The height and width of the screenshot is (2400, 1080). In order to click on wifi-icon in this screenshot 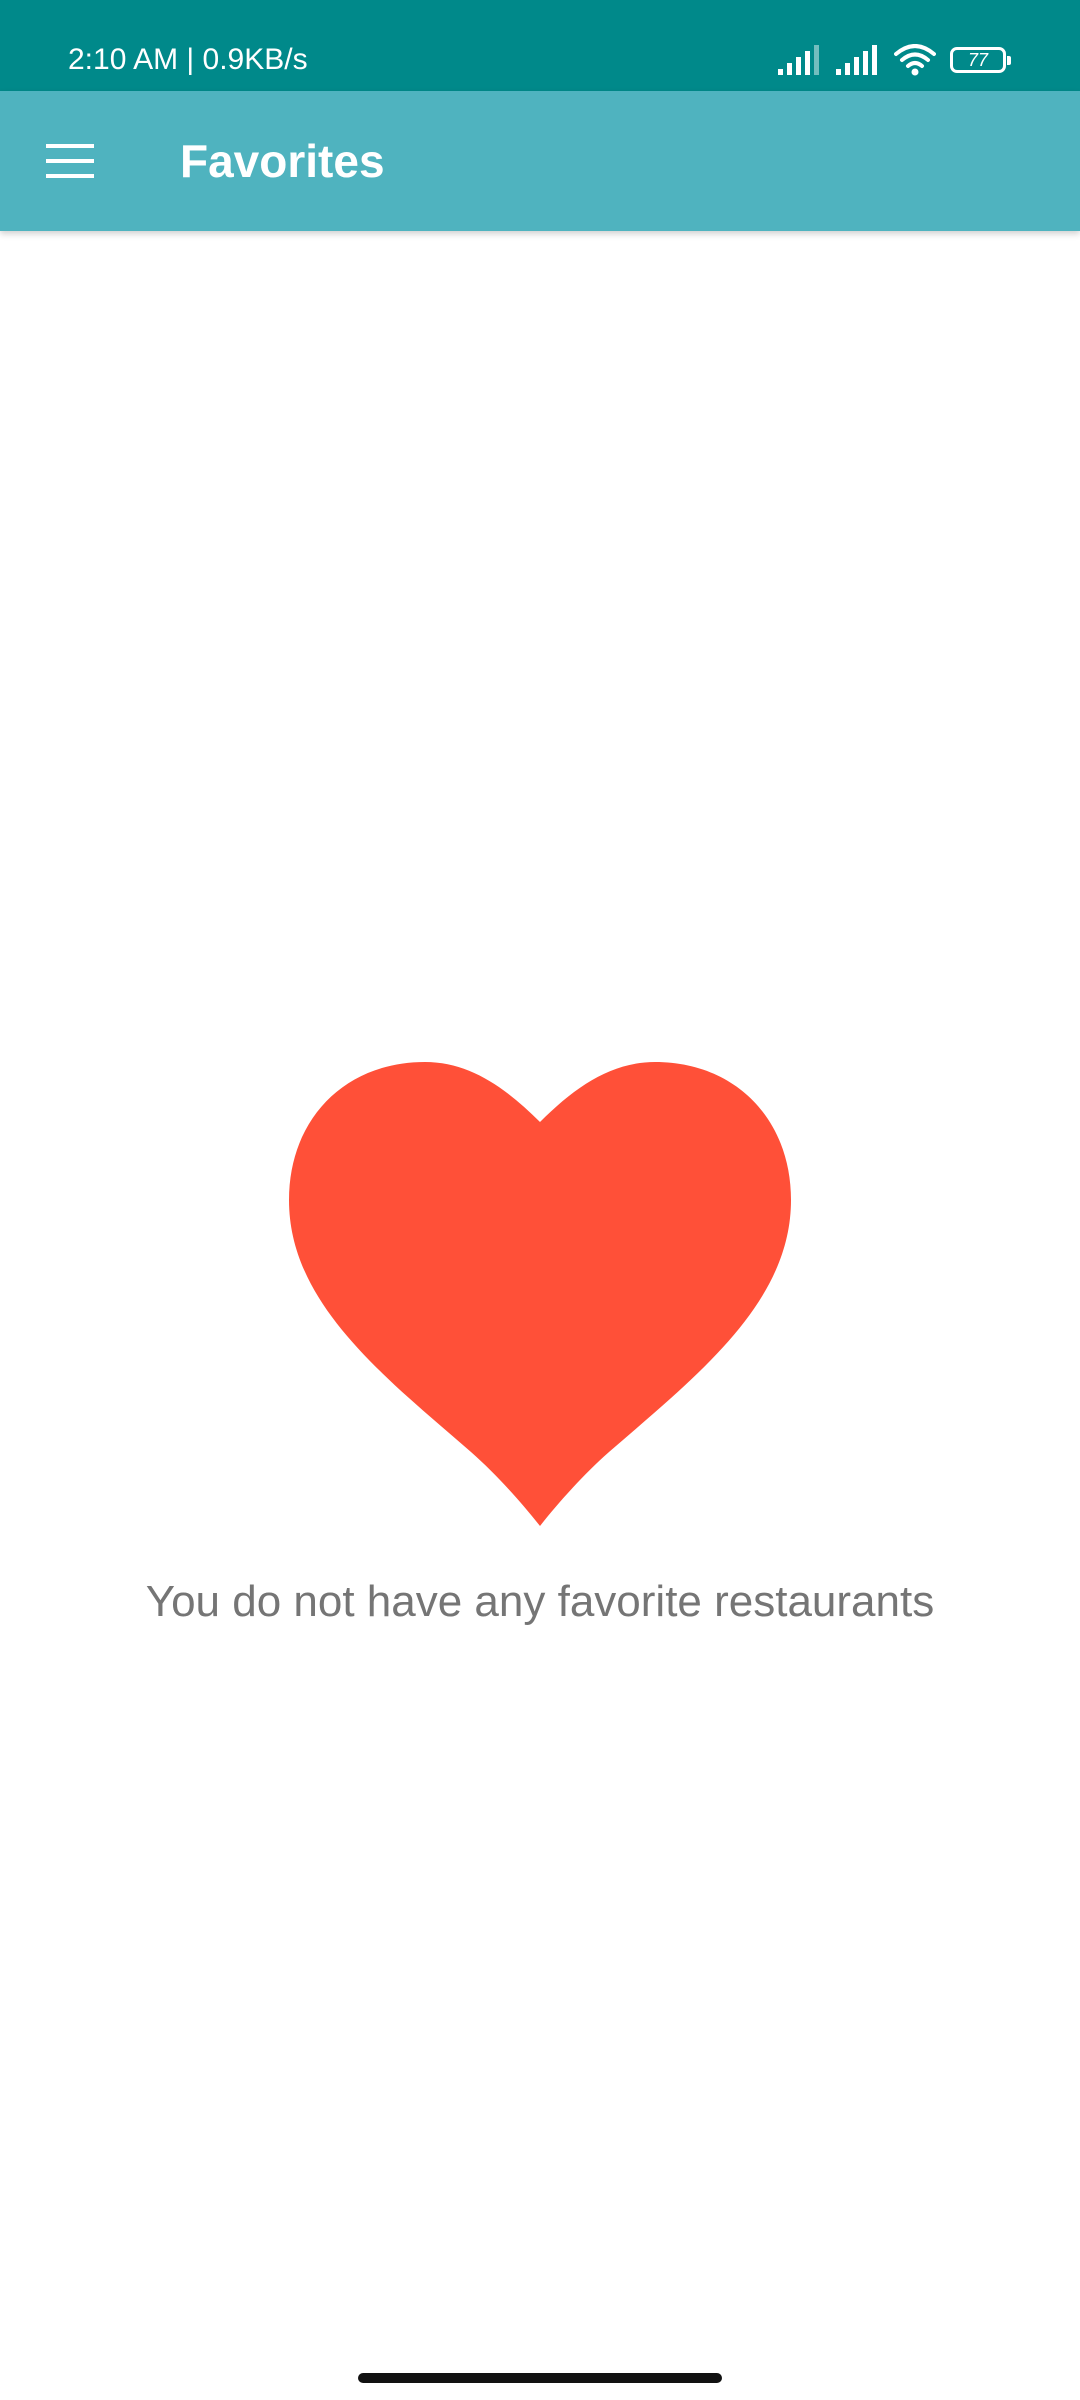, I will do `click(915, 60)`.